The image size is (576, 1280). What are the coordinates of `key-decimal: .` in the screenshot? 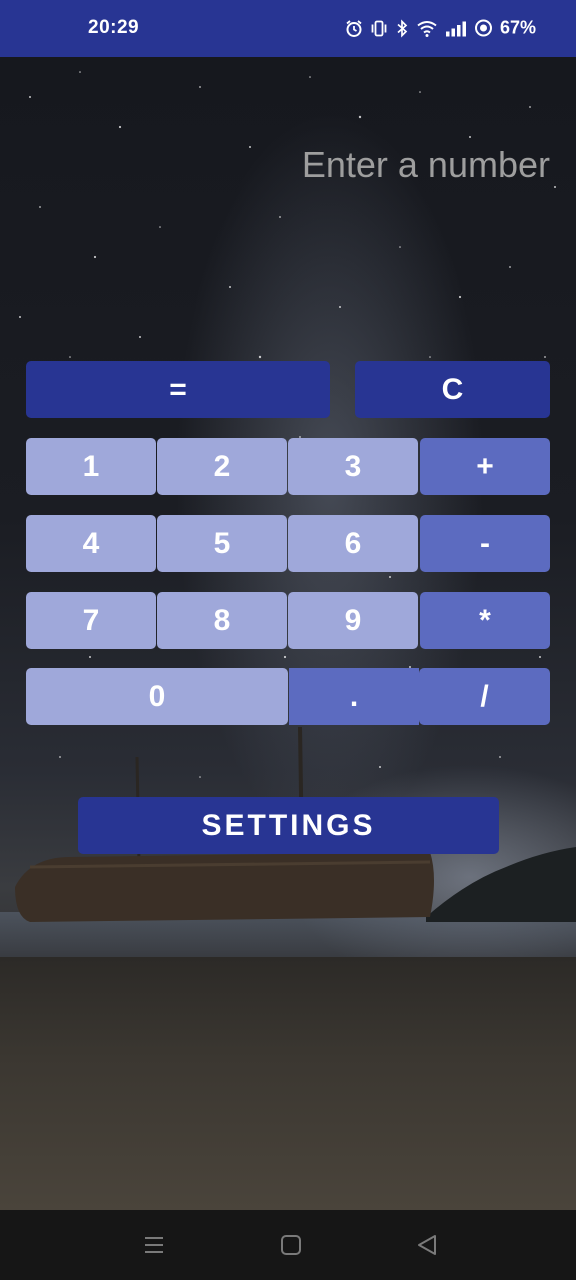 It's located at (354, 696).